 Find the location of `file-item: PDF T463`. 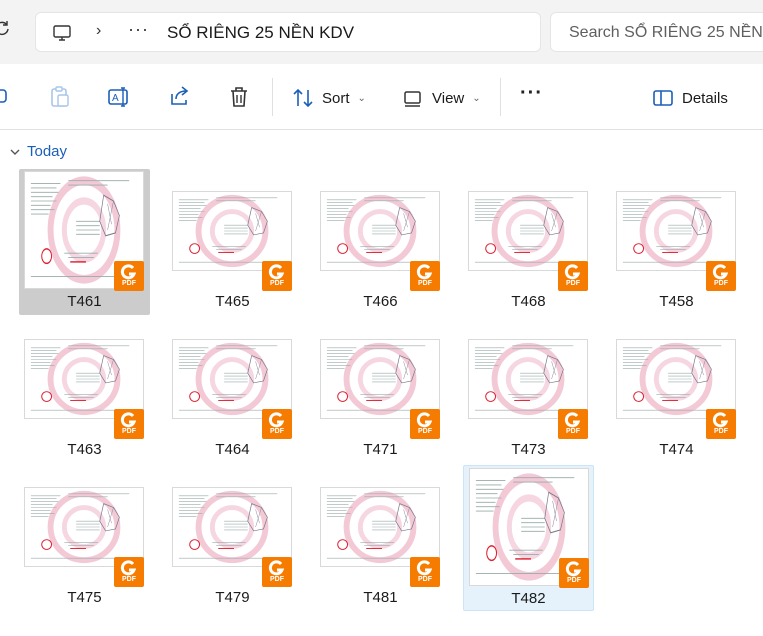

file-item: PDF T463 is located at coordinates (84, 390).